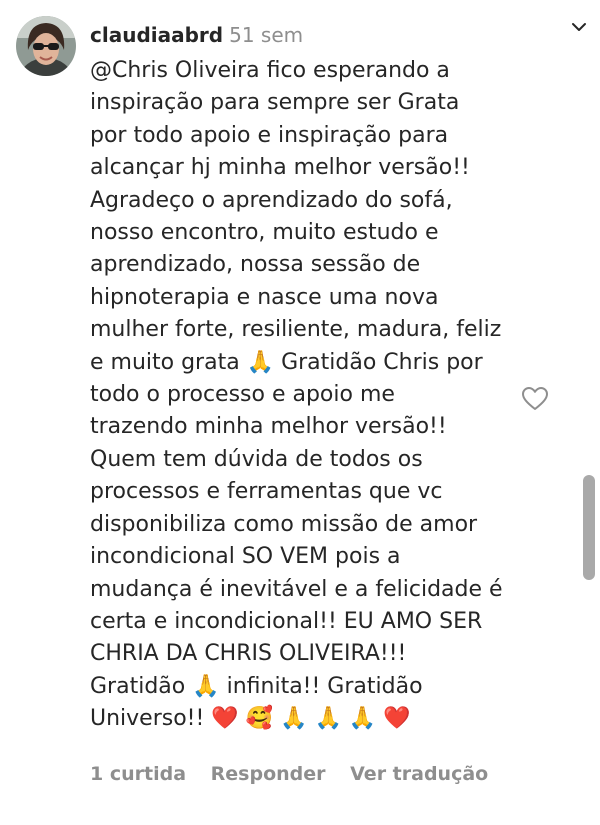  What do you see at coordinates (284, 524) in the screenshot?
I see `comment-line: disponibiliza como missão de amor` at bounding box center [284, 524].